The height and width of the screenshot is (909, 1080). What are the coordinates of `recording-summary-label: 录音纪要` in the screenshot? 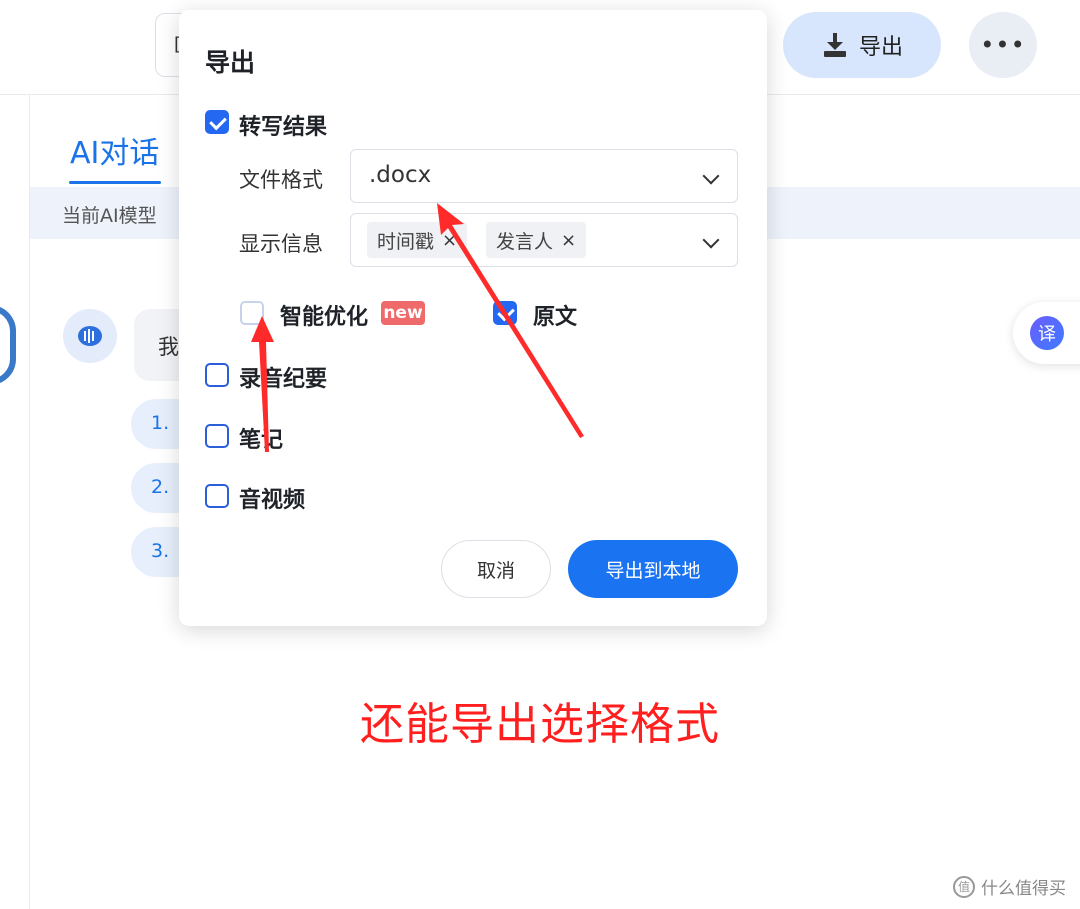 It's located at (283, 379).